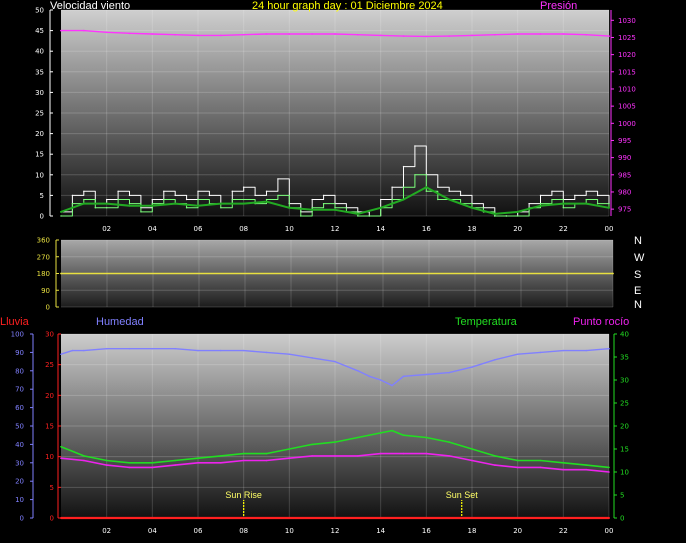  What do you see at coordinates (624, 210) in the screenshot?
I see `pressure-right-y-tick-label: 975` at bounding box center [624, 210].